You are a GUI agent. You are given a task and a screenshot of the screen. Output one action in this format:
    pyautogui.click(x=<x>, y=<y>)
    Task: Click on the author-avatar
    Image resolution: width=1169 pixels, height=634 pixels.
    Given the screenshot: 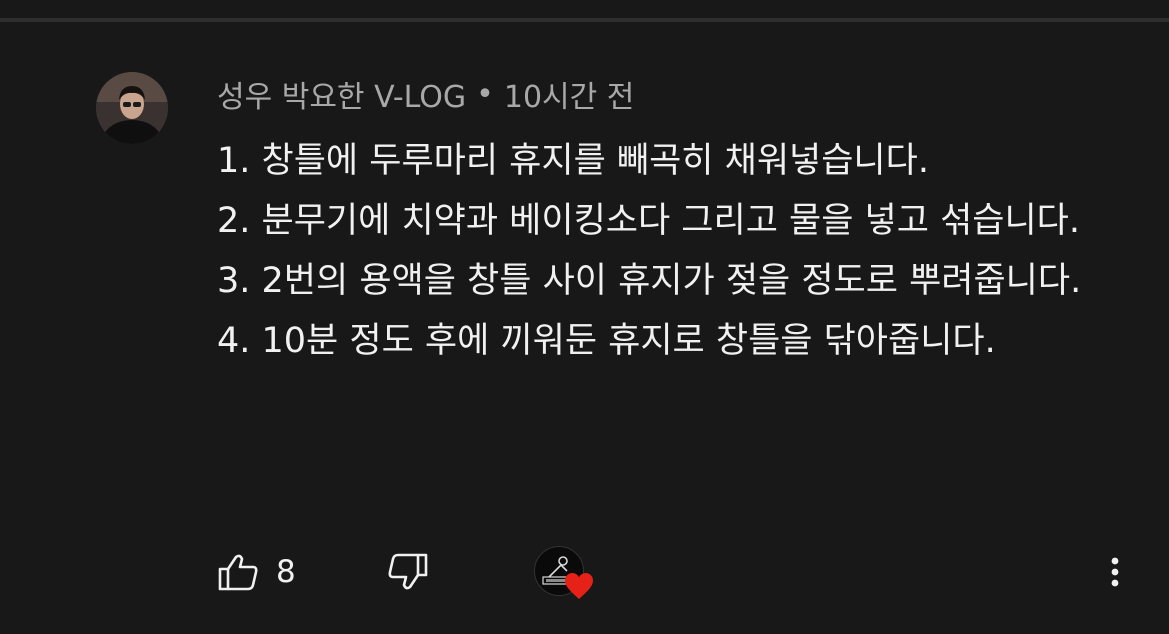 What is the action you would take?
    pyautogui.click(x=132, y=108)
    